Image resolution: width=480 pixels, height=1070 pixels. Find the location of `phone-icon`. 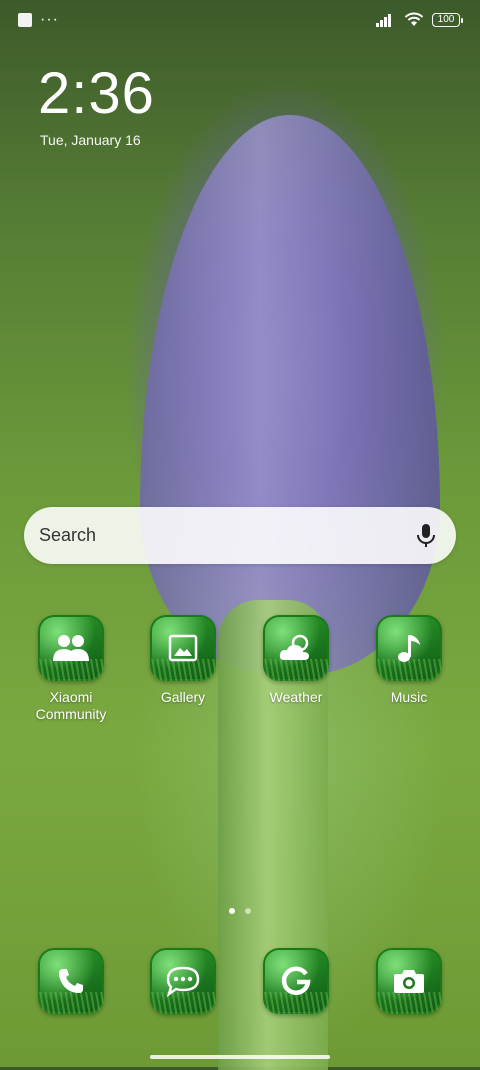

phone-icon is located at coordinates (71, 981).